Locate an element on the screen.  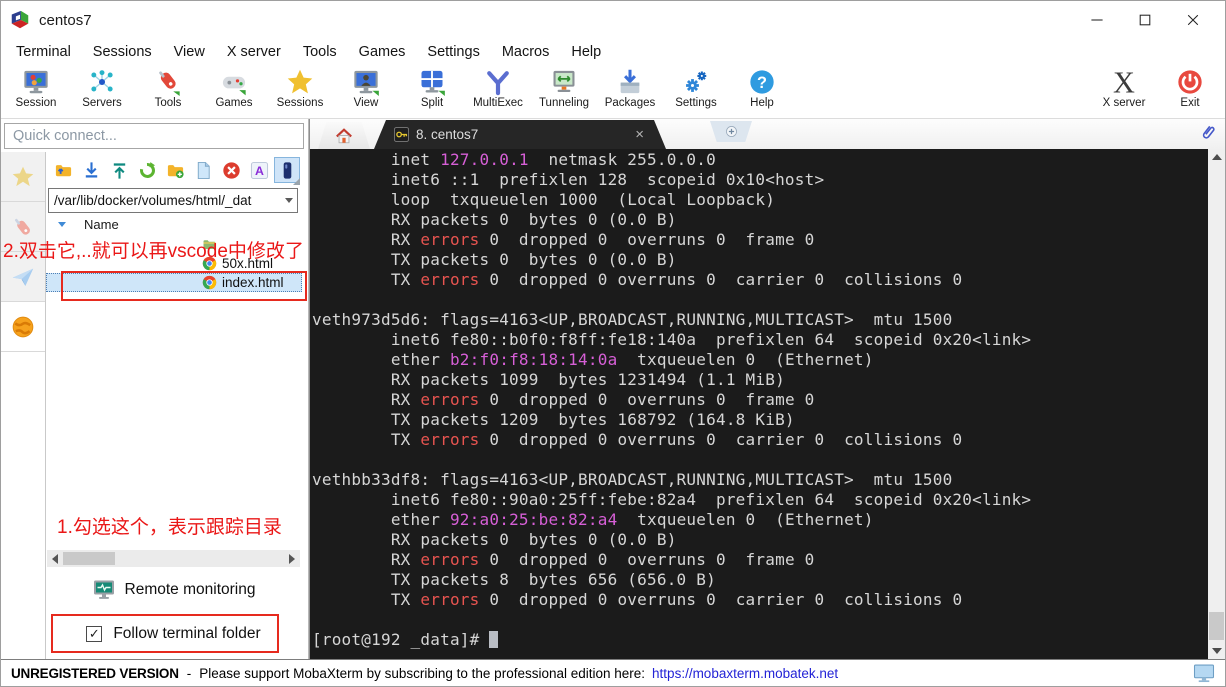
rename-icon: A is located at coordinates (259, 170).